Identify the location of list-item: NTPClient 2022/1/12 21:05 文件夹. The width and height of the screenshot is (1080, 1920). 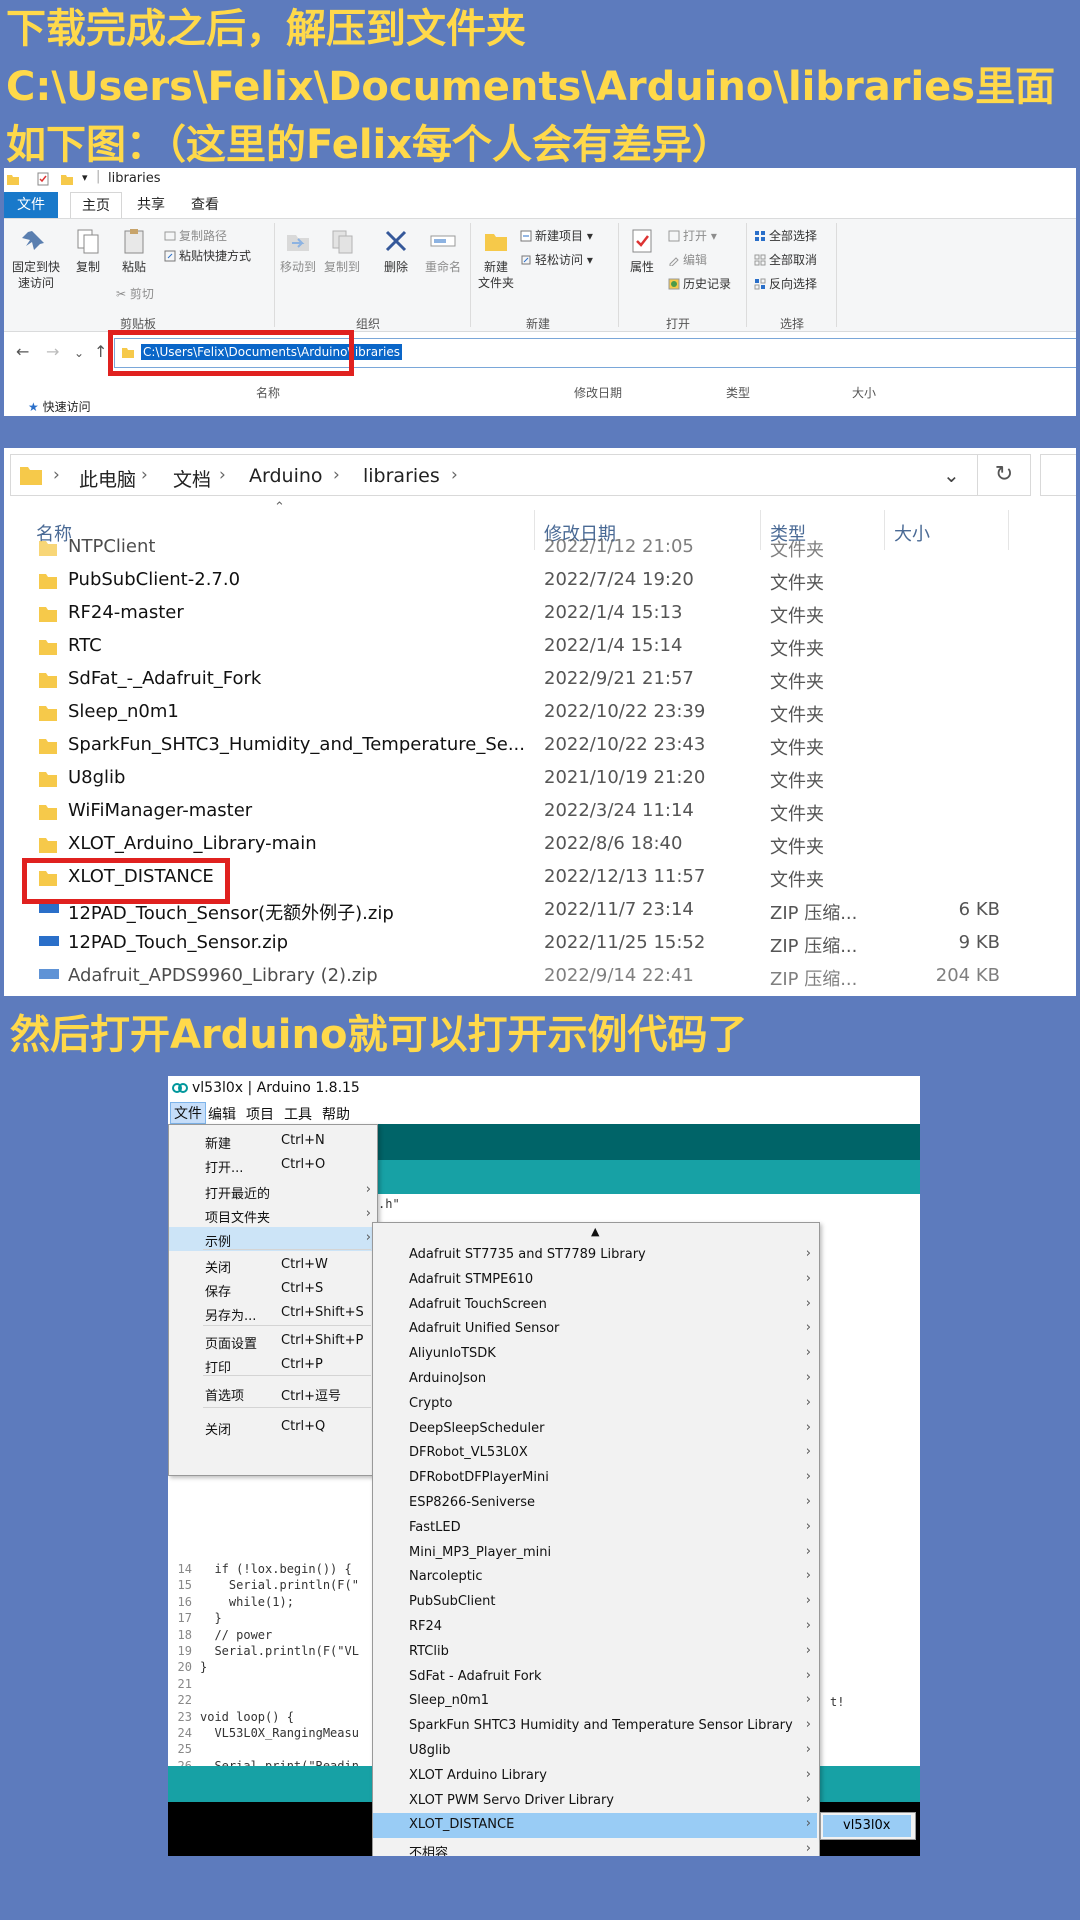
(540, 547).